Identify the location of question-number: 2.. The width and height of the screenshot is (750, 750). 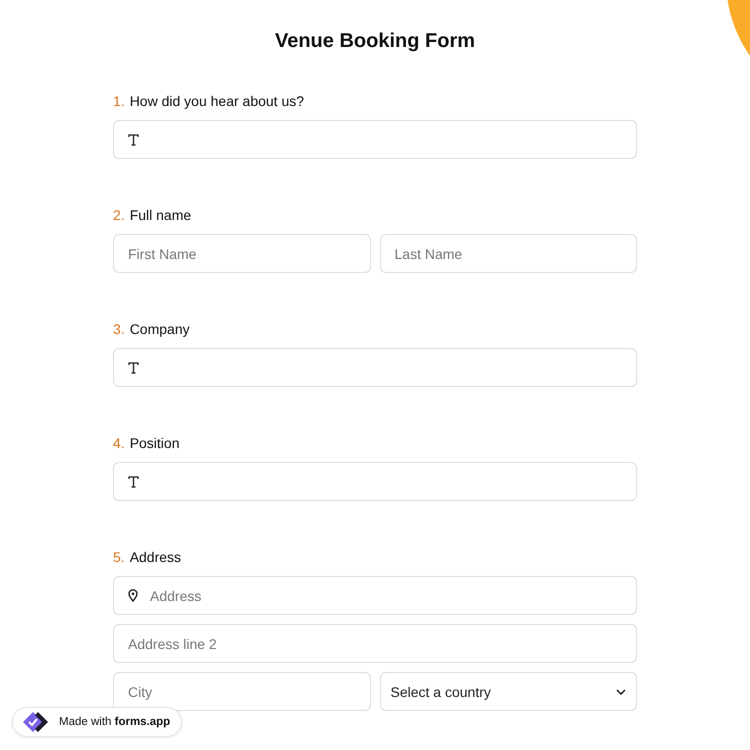
(119, 215).